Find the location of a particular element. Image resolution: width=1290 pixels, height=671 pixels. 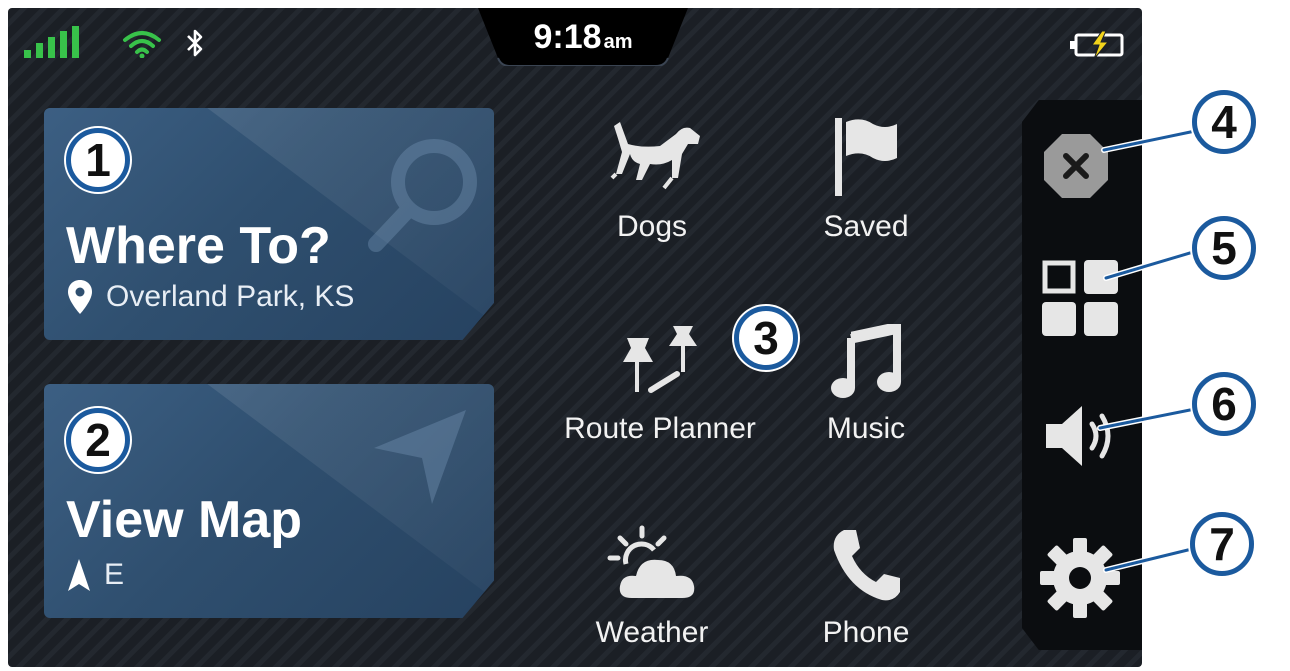

callout-4: 4 is located at coordinates (1224, 122).